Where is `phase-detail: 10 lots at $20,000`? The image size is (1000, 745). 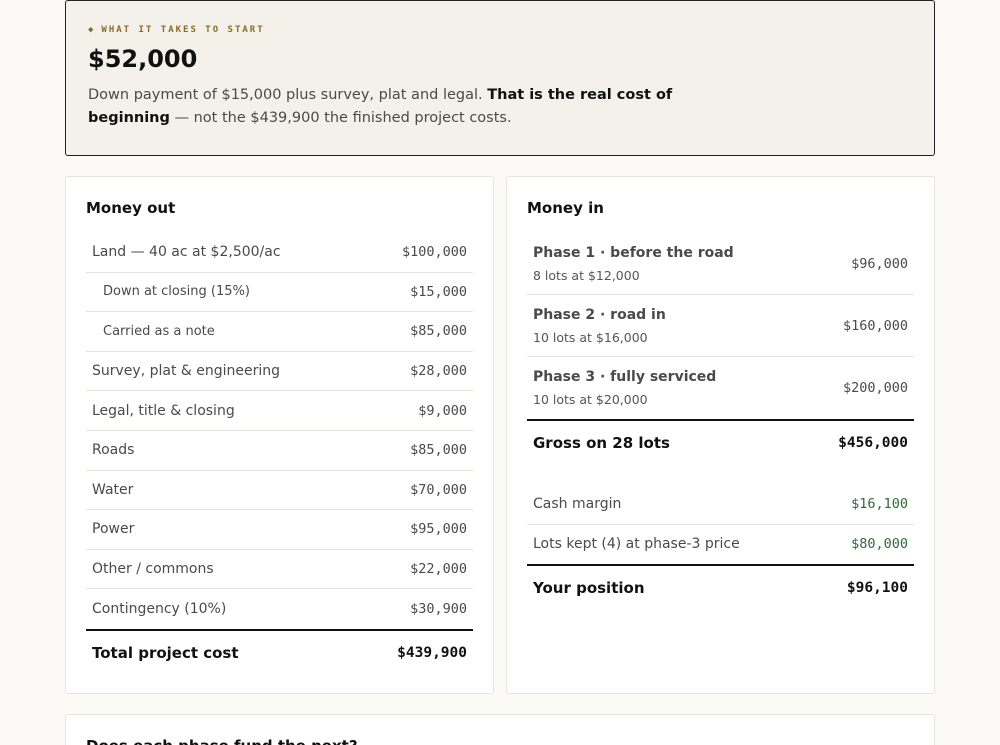 phase-detail: 10 lots at $20,000 is located at coordinates (590, 399).